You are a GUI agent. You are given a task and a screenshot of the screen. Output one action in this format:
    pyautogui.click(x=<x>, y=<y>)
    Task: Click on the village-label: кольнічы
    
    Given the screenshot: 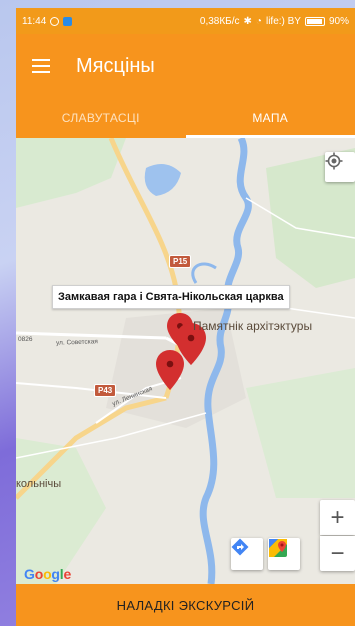 What is the action you would take?
    pyautogui.click(x=39, y=484)
    